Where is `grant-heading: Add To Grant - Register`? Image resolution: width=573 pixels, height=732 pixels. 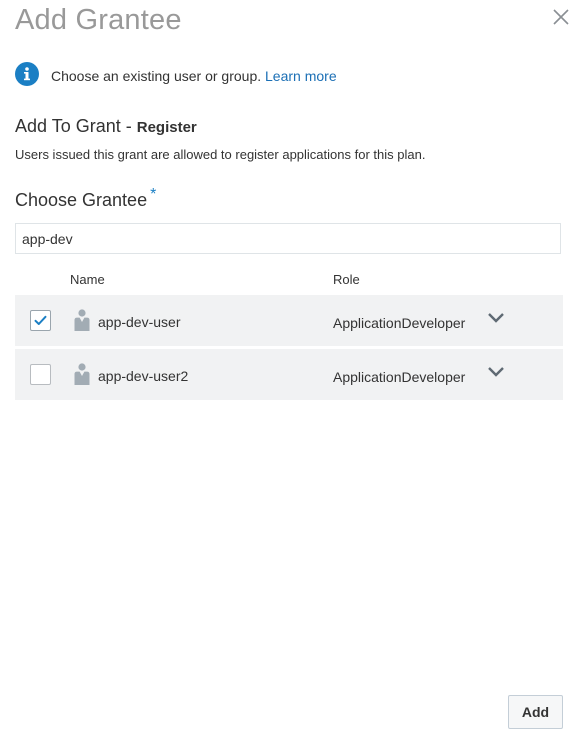 grant-heading: Add To Grant - Register is located at coordinates (106, 126).